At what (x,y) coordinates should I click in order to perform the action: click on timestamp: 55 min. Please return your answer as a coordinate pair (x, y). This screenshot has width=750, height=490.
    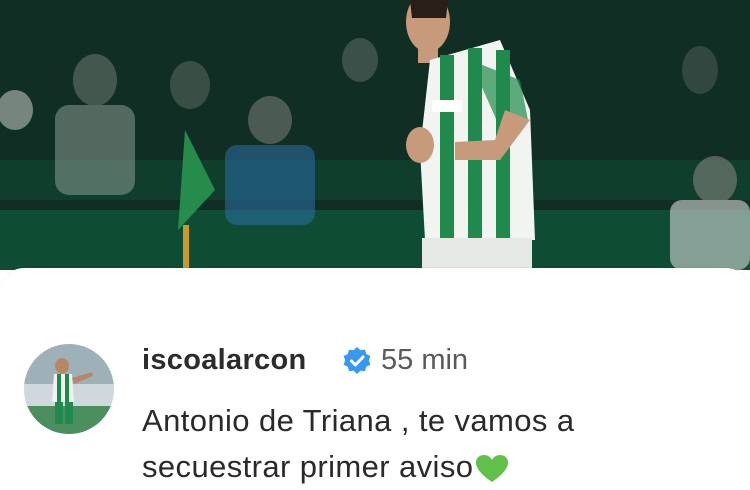
    Looking at the image, I should click on (425, 360).